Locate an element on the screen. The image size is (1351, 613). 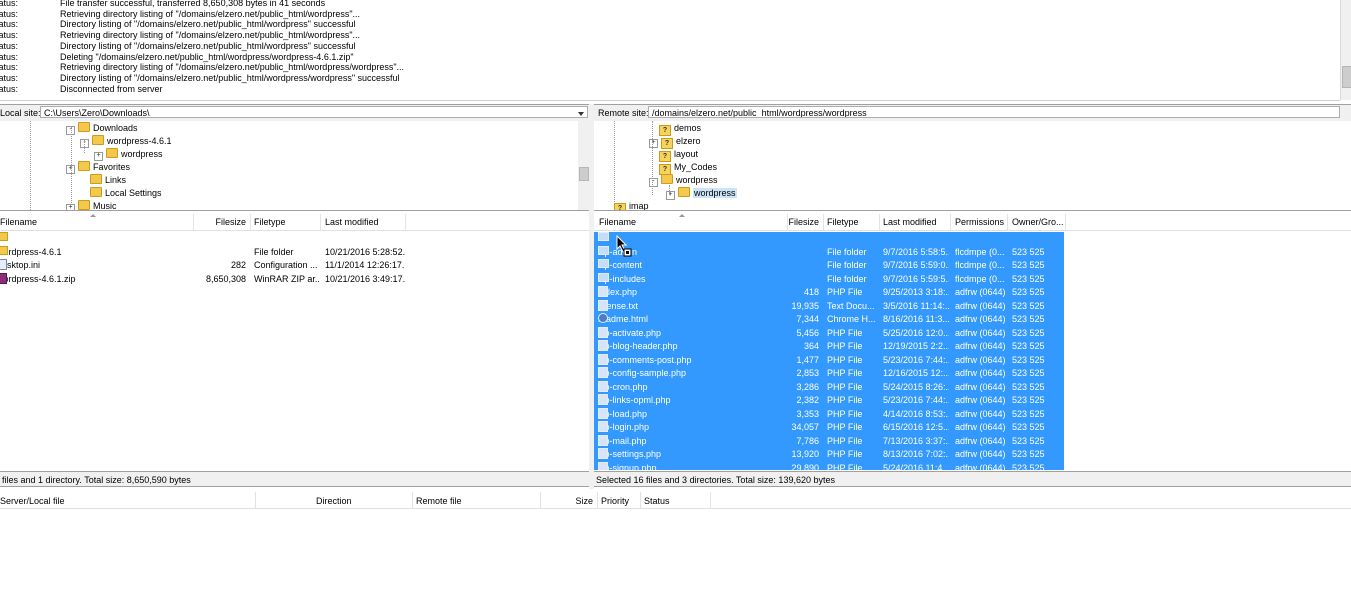
queue-column-remote-file: Remote file is located at coordinates (439, 501).